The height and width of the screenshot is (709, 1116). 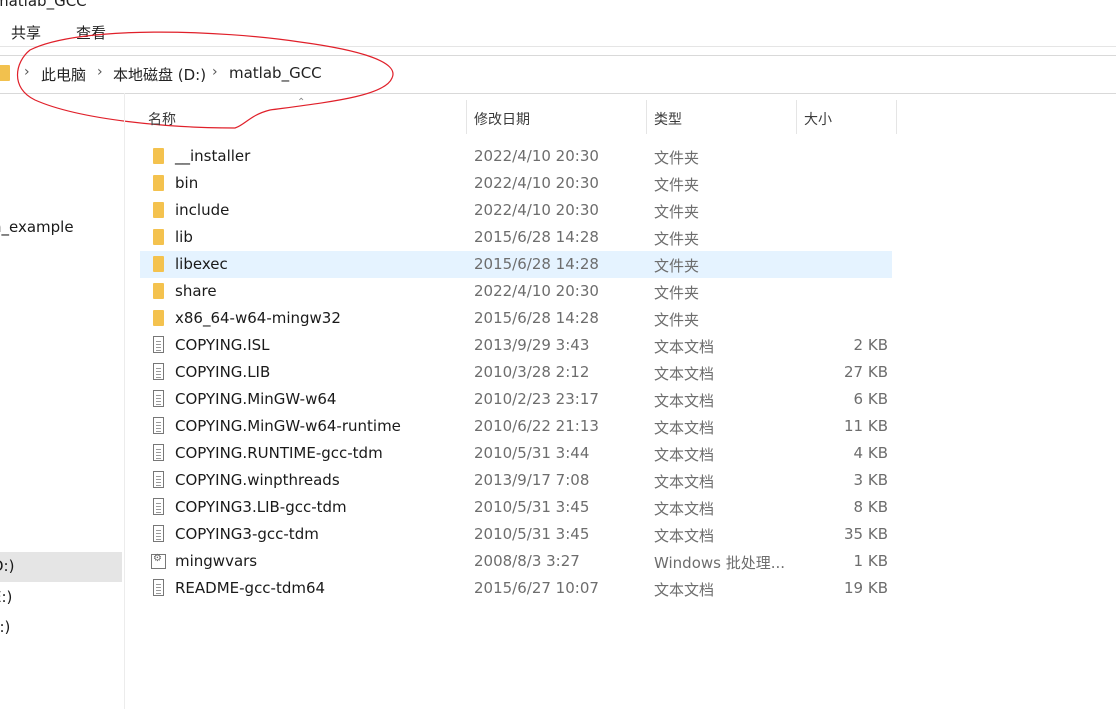 What do you see at coordinates (870, 480) in the screenshot?
I see `file-size: 3 KB` at bounding box center [870, 480].